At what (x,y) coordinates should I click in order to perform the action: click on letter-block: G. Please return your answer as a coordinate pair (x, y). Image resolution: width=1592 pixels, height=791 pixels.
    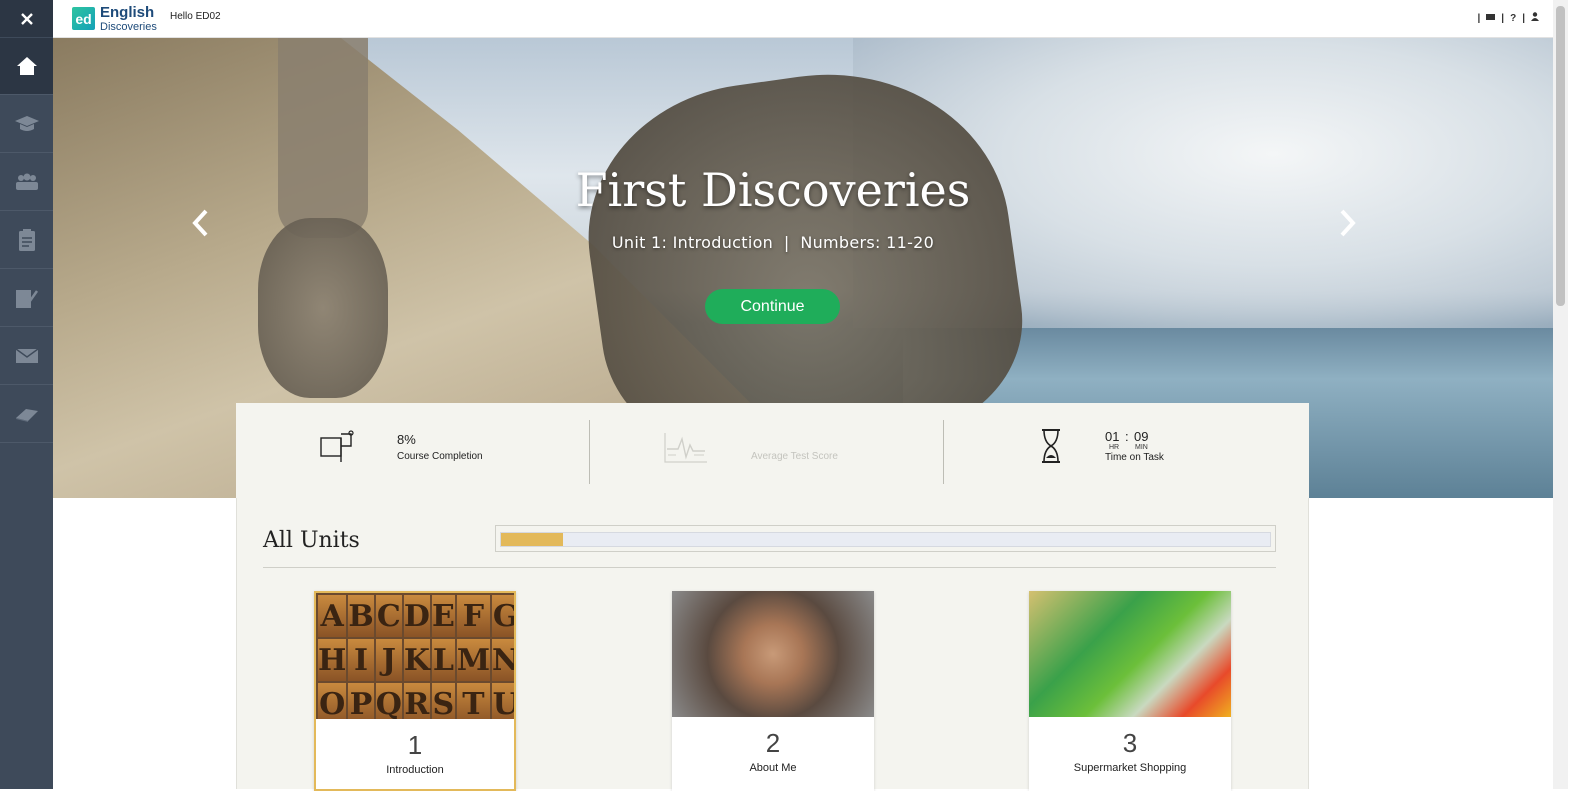
    Looking at the image, I should click on (503, 616).